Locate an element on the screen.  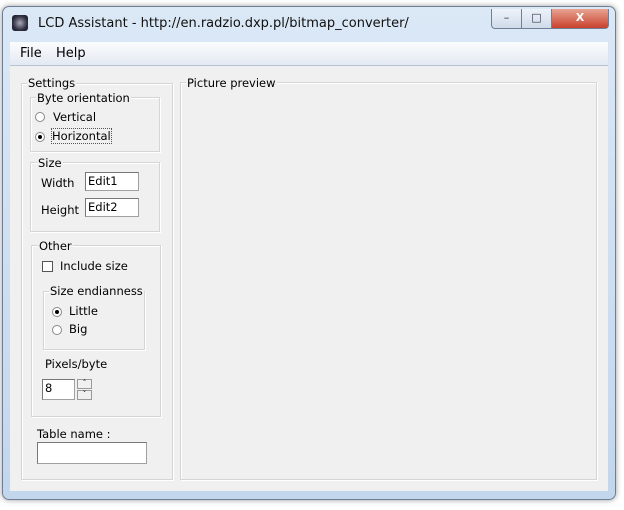
menu-bar is located at coordinates (309, 54).